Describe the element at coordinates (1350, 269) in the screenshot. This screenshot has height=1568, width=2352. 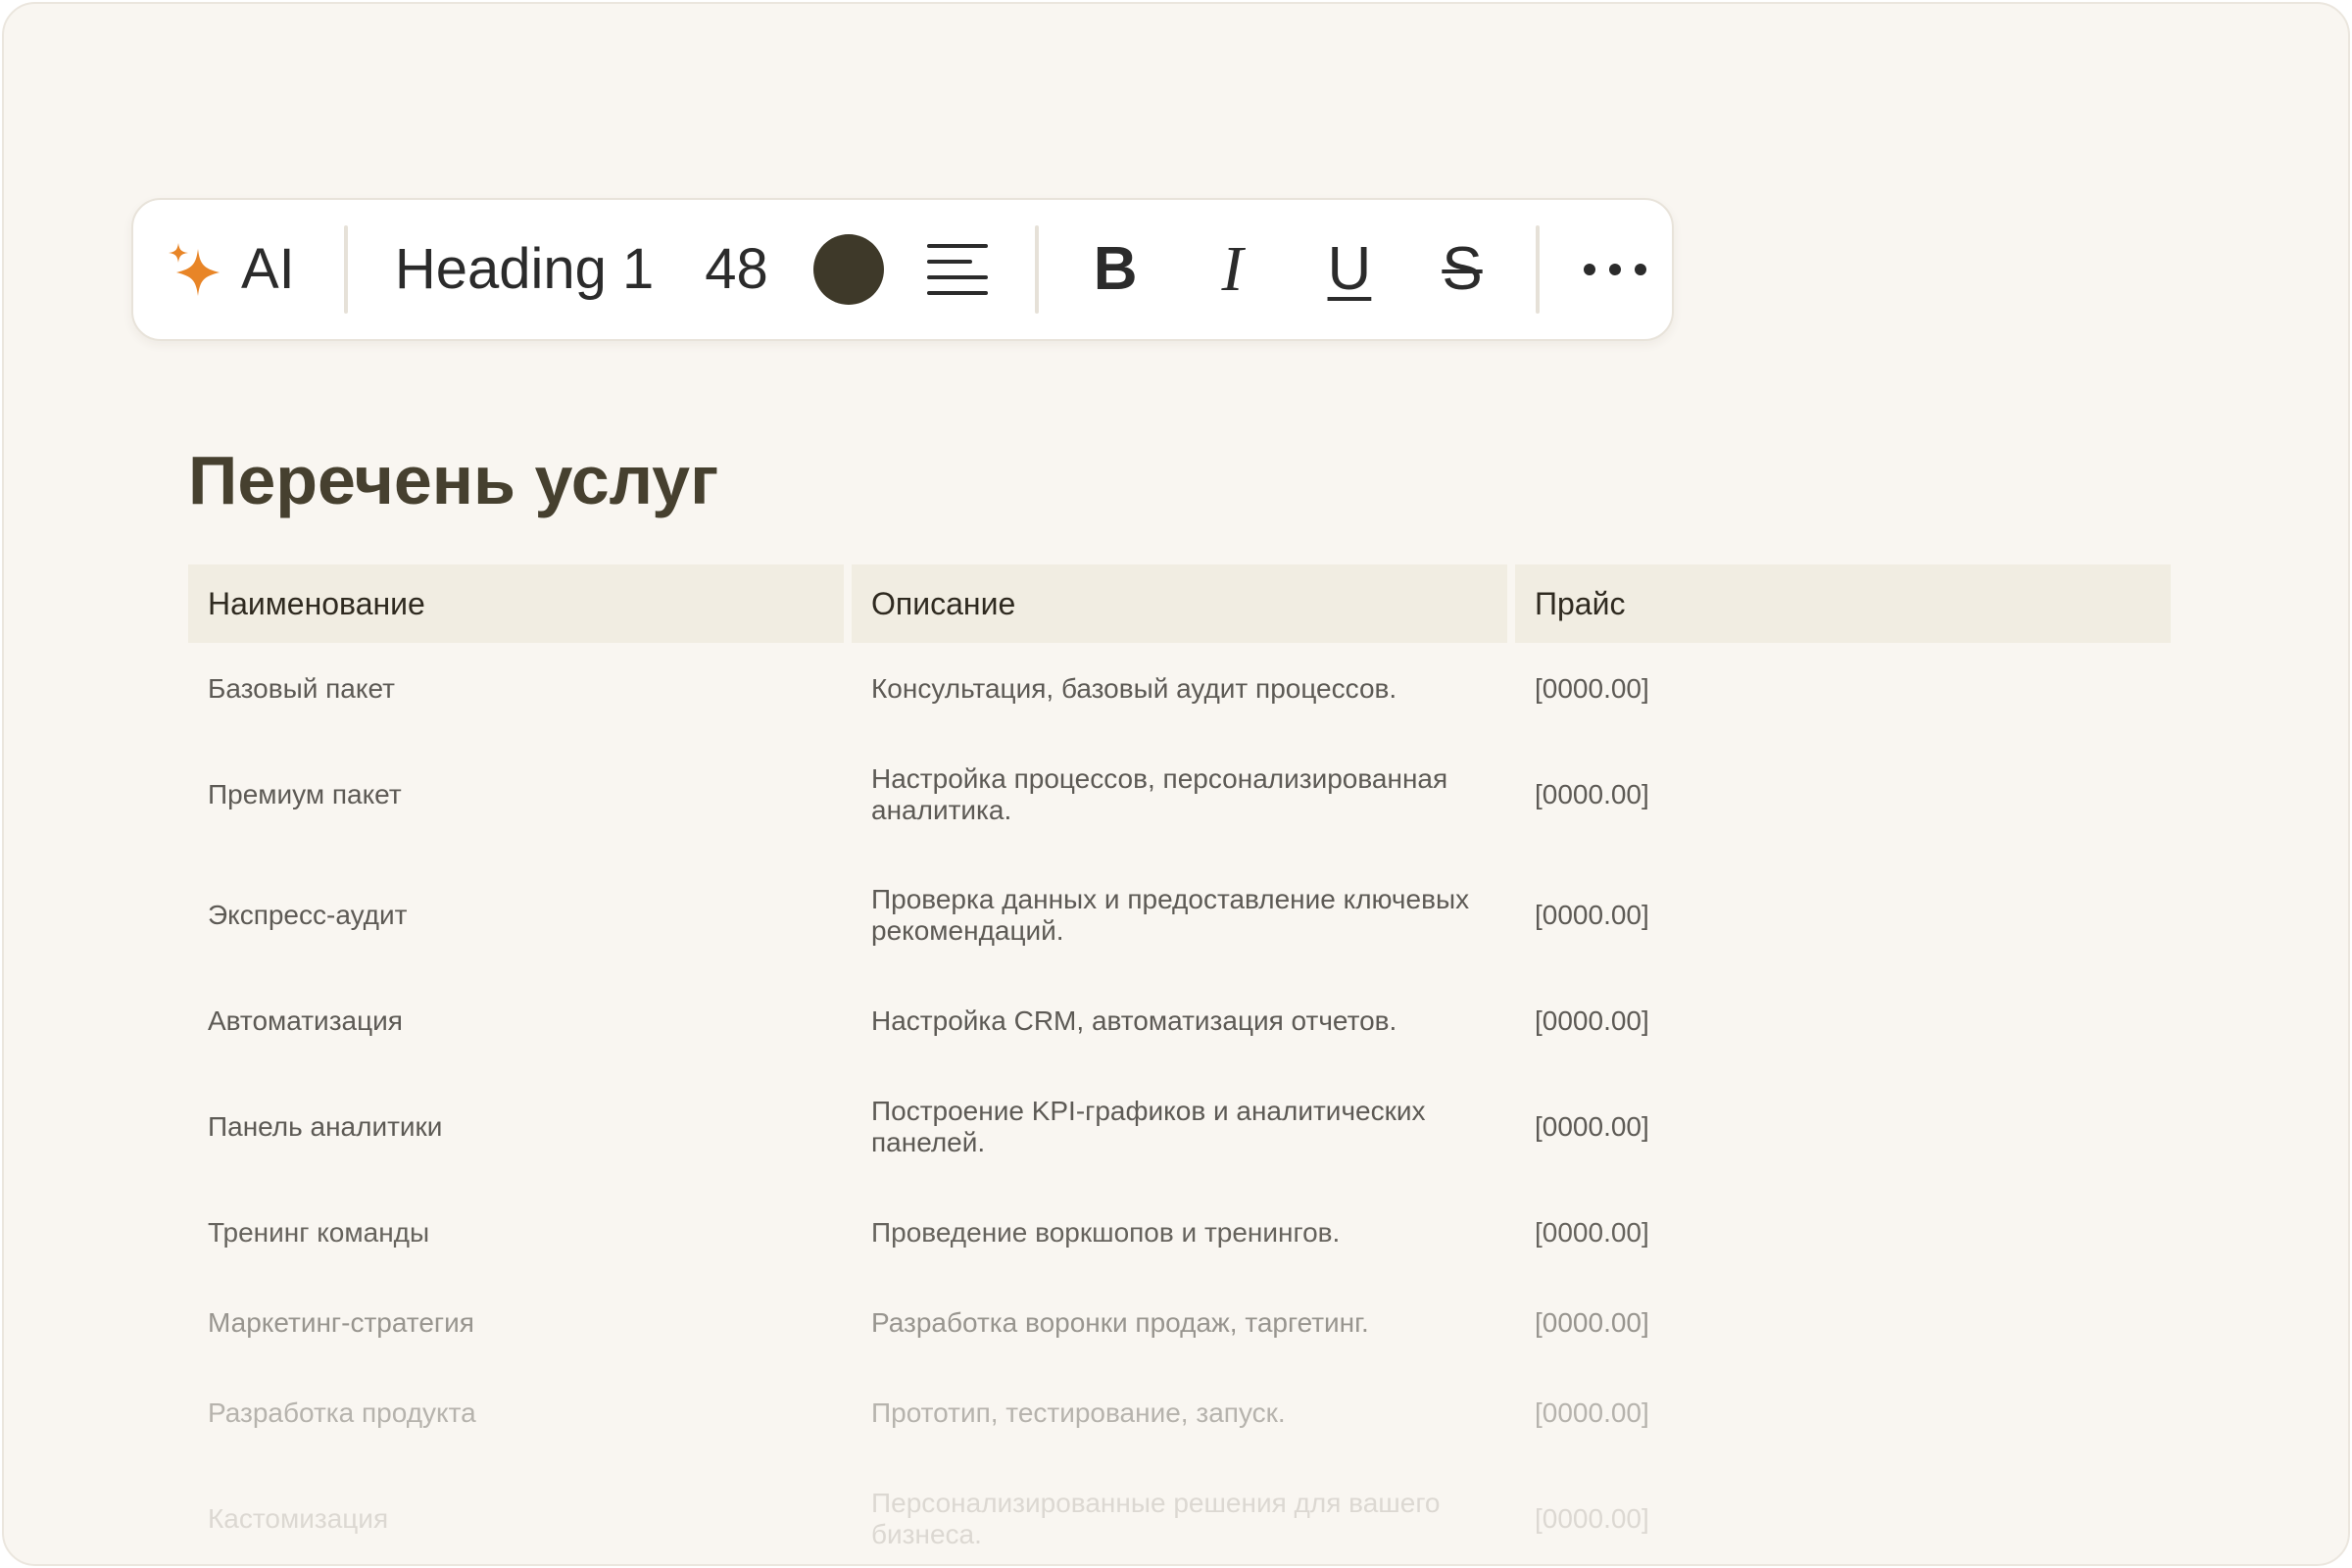
I see `underline-button: U` at that location.